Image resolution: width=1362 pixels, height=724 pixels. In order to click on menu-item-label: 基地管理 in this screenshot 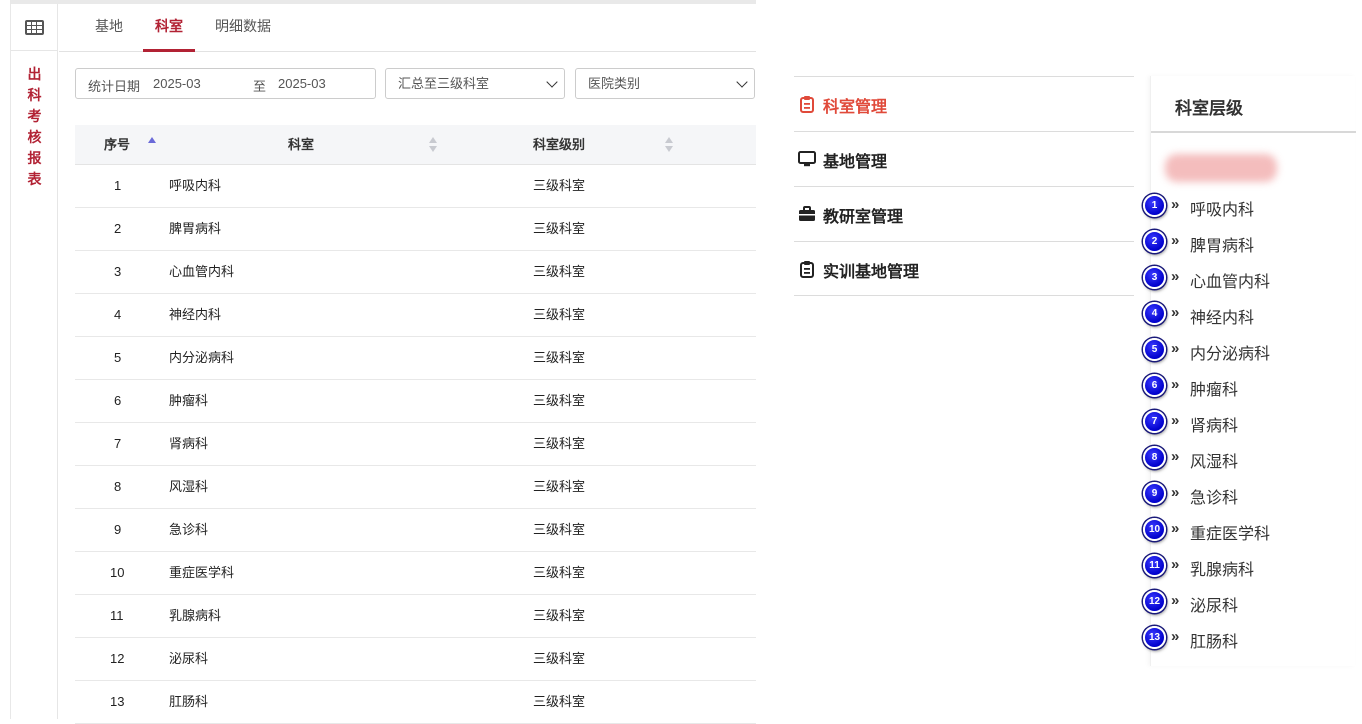, I will do `click(855, 162)`.